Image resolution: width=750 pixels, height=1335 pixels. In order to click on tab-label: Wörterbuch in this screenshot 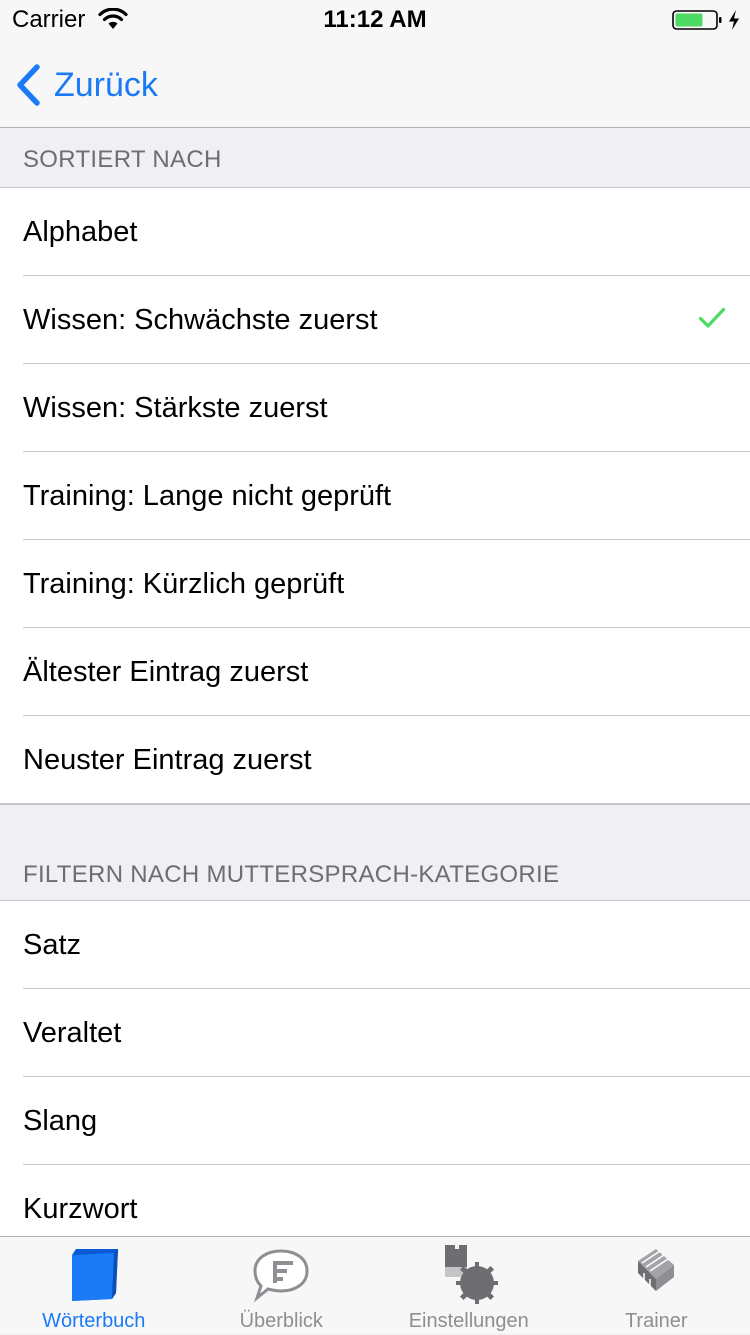, I will do `click(94, 1321)`.